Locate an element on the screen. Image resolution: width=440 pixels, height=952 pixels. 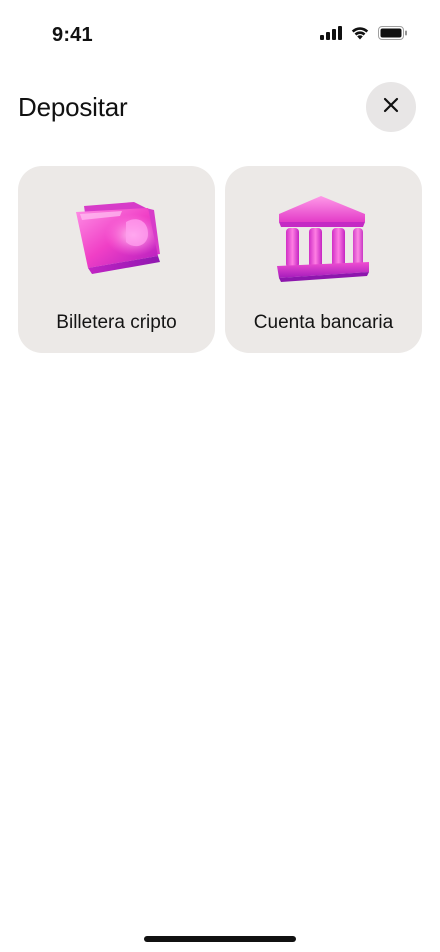
wallet-icon is located at coordinates (117, 241).